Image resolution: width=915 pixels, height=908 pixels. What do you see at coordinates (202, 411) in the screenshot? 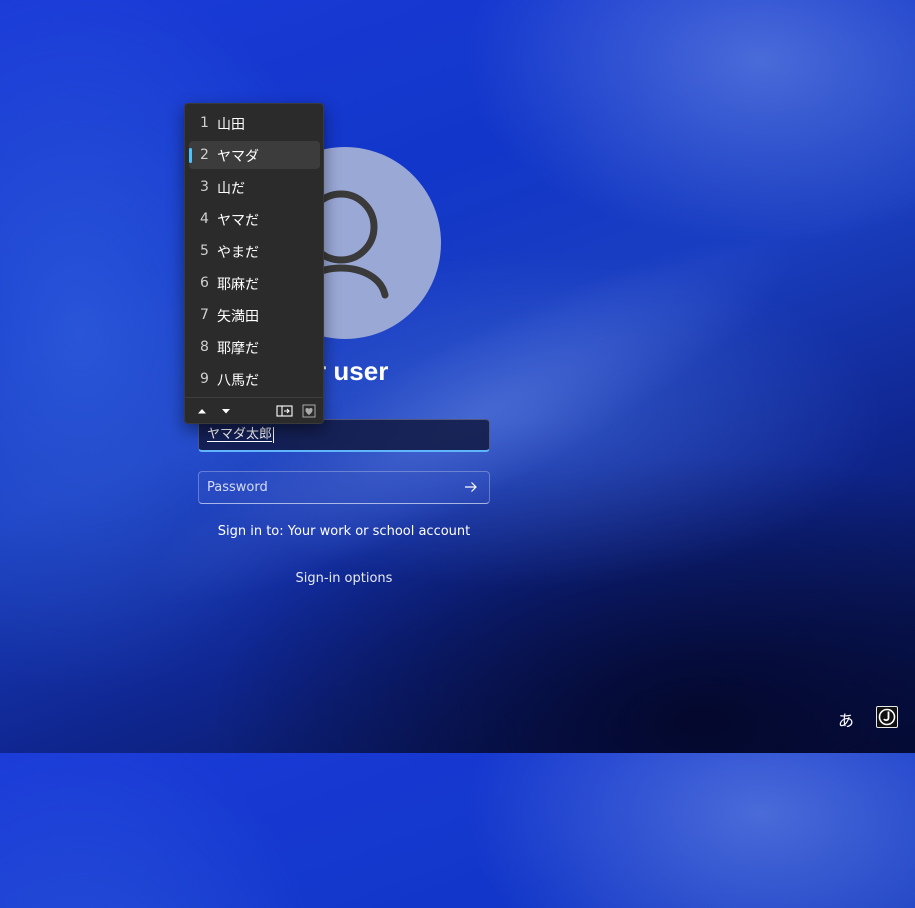
I see `page-up-icon` at bounding box center [202, 411].